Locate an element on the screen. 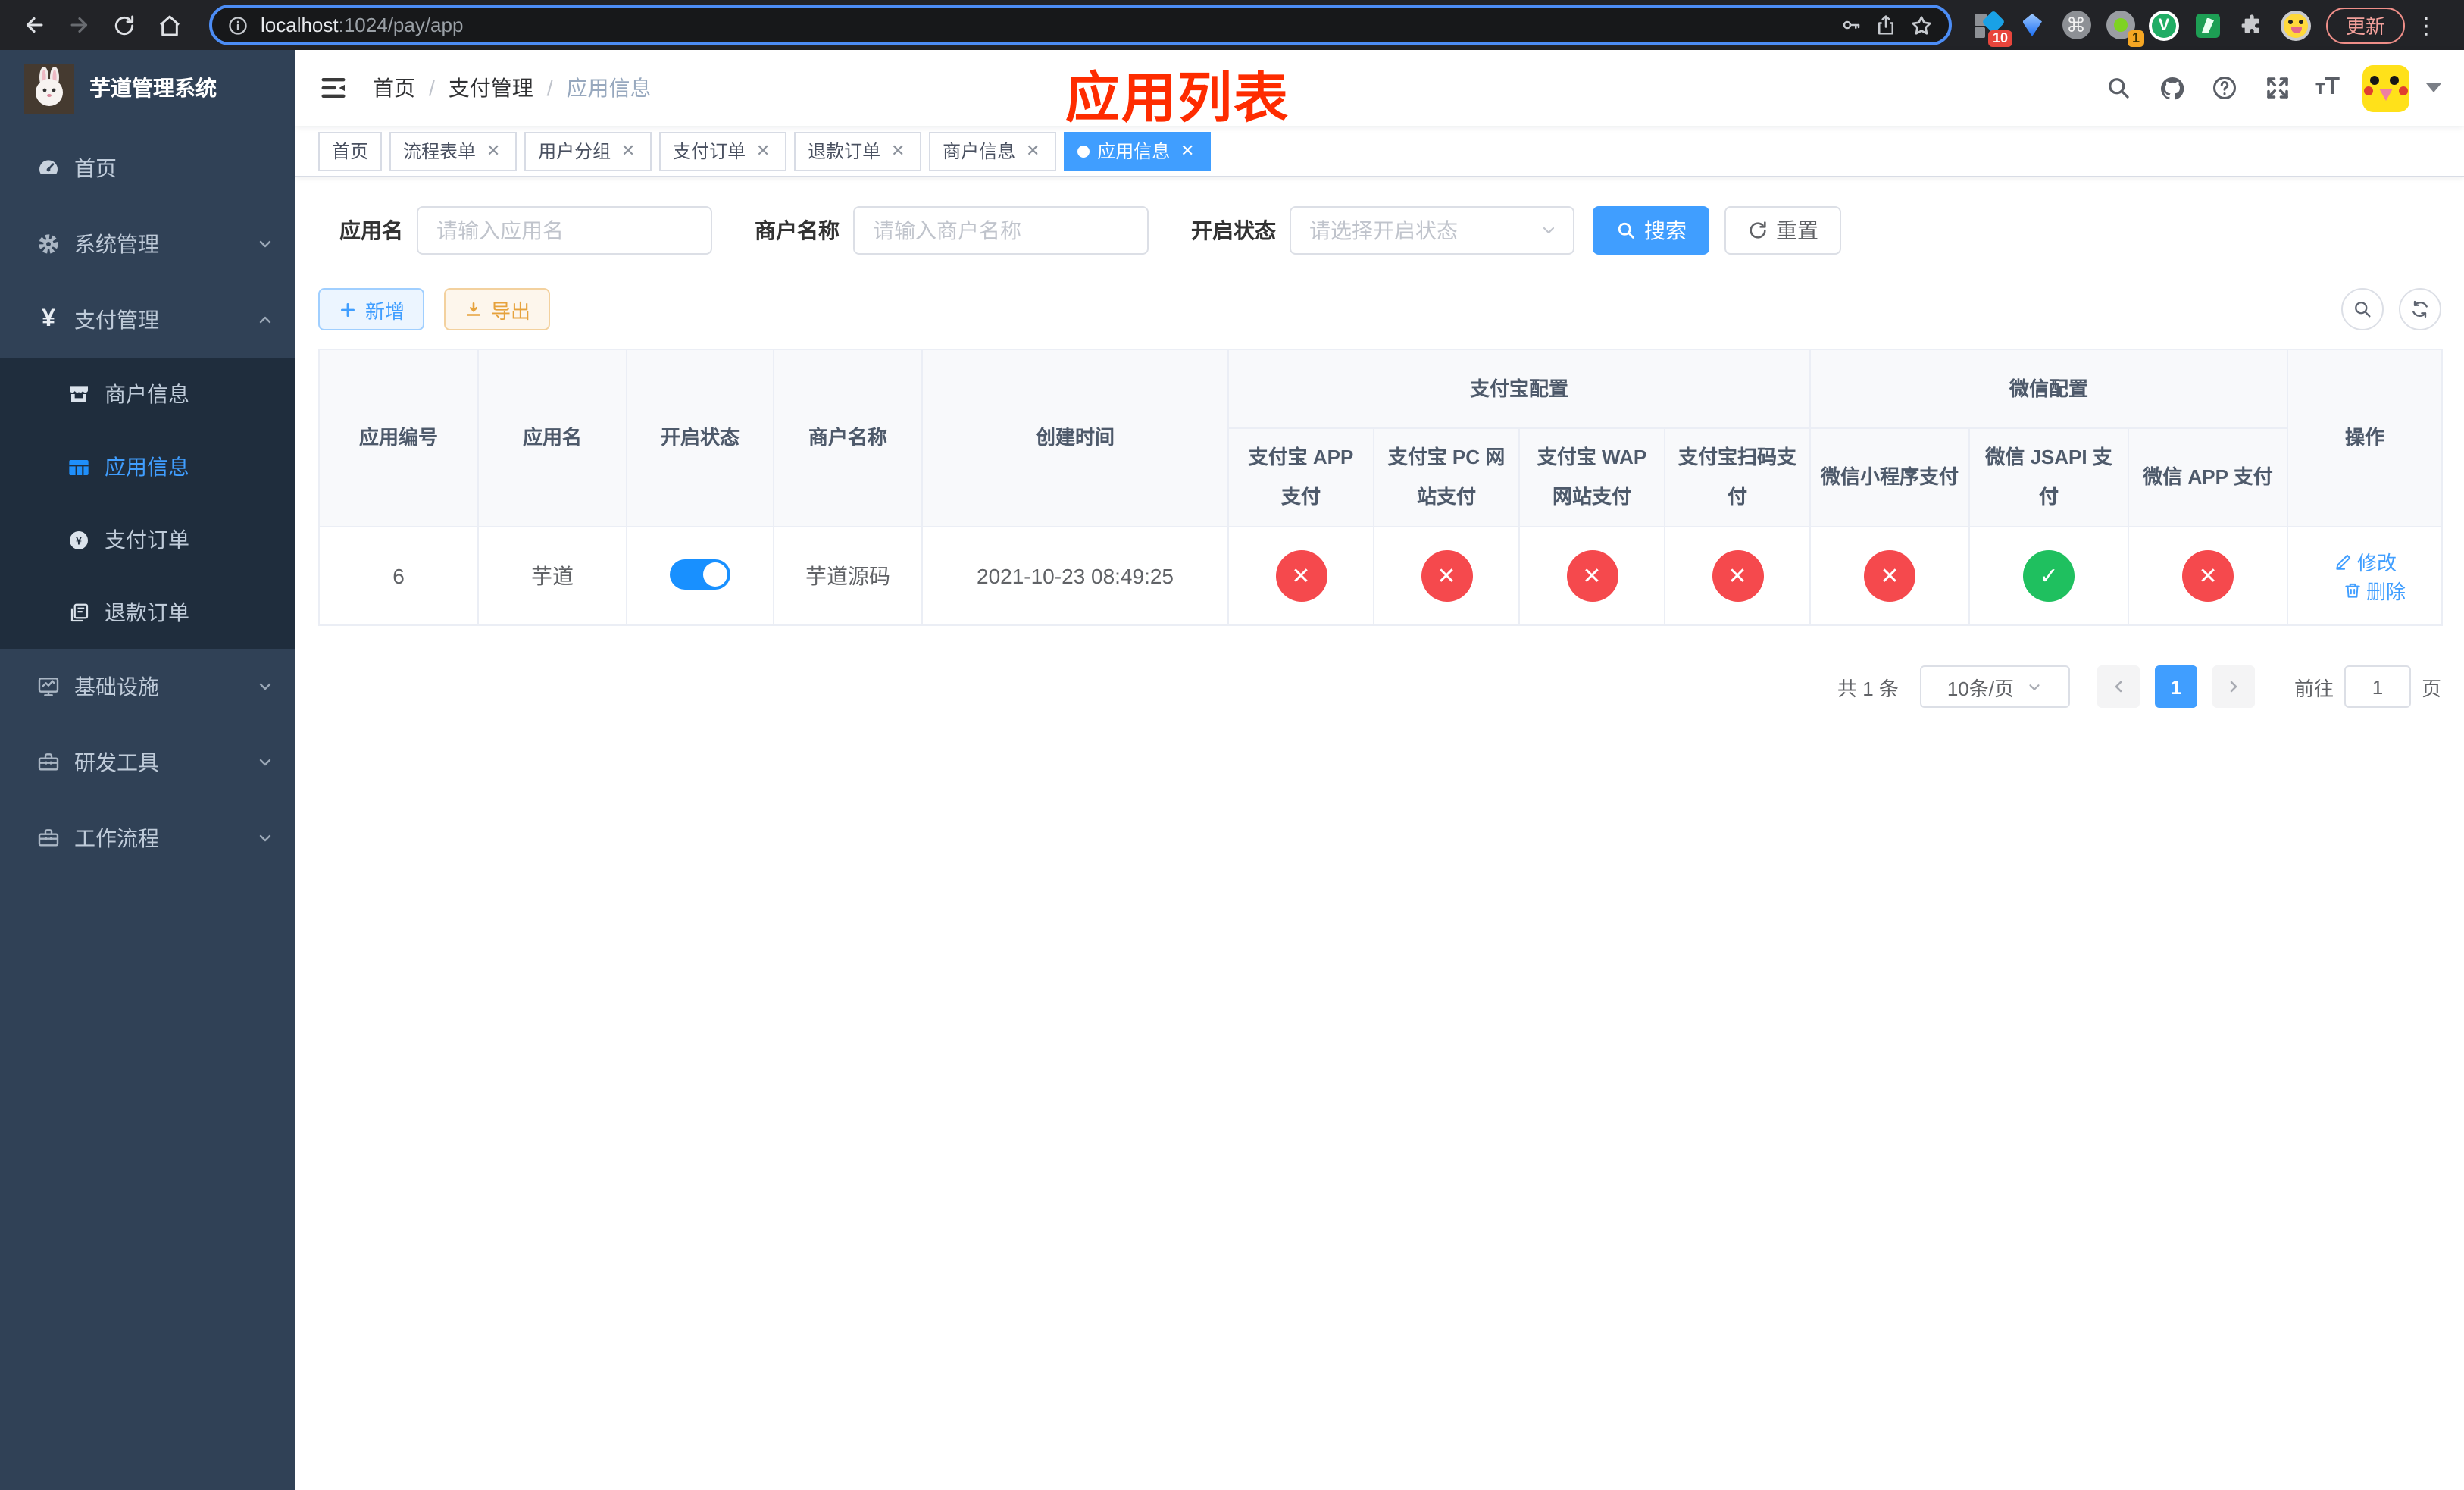 Image resolution: width=2464 pixels, height=1490 pixels. bookmark-star-icon is located at coordinates (1921, 25).